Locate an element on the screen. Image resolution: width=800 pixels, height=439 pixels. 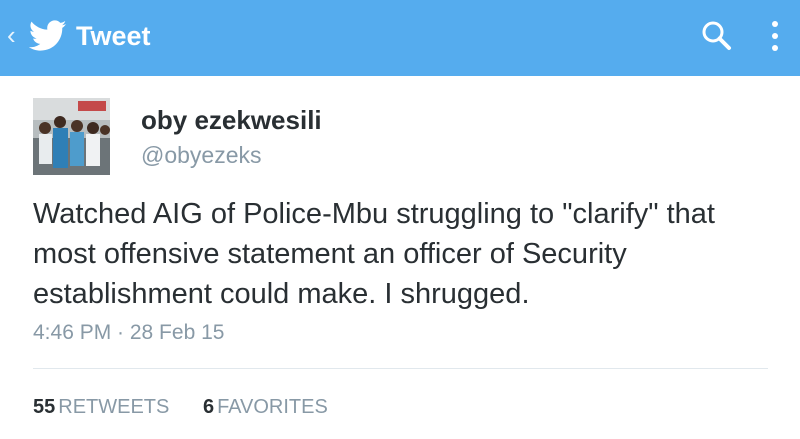
retweets-count: 55 is located at coordinates (44, 407).